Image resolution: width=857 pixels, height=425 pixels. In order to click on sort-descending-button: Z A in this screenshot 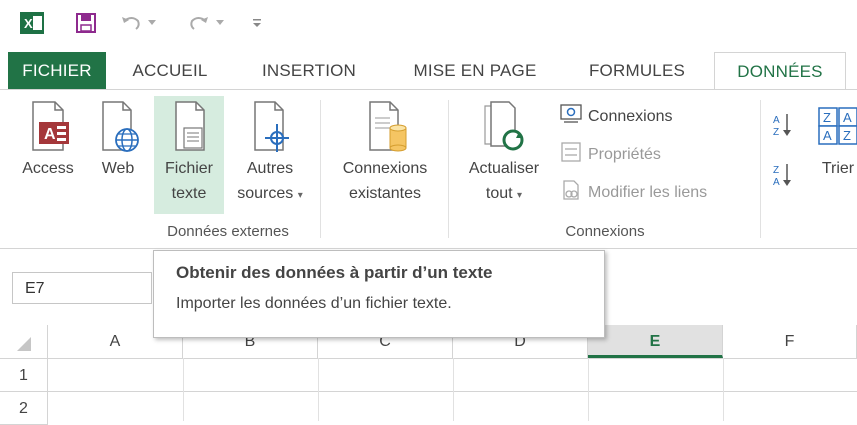, I will do `click(783, 177)`.